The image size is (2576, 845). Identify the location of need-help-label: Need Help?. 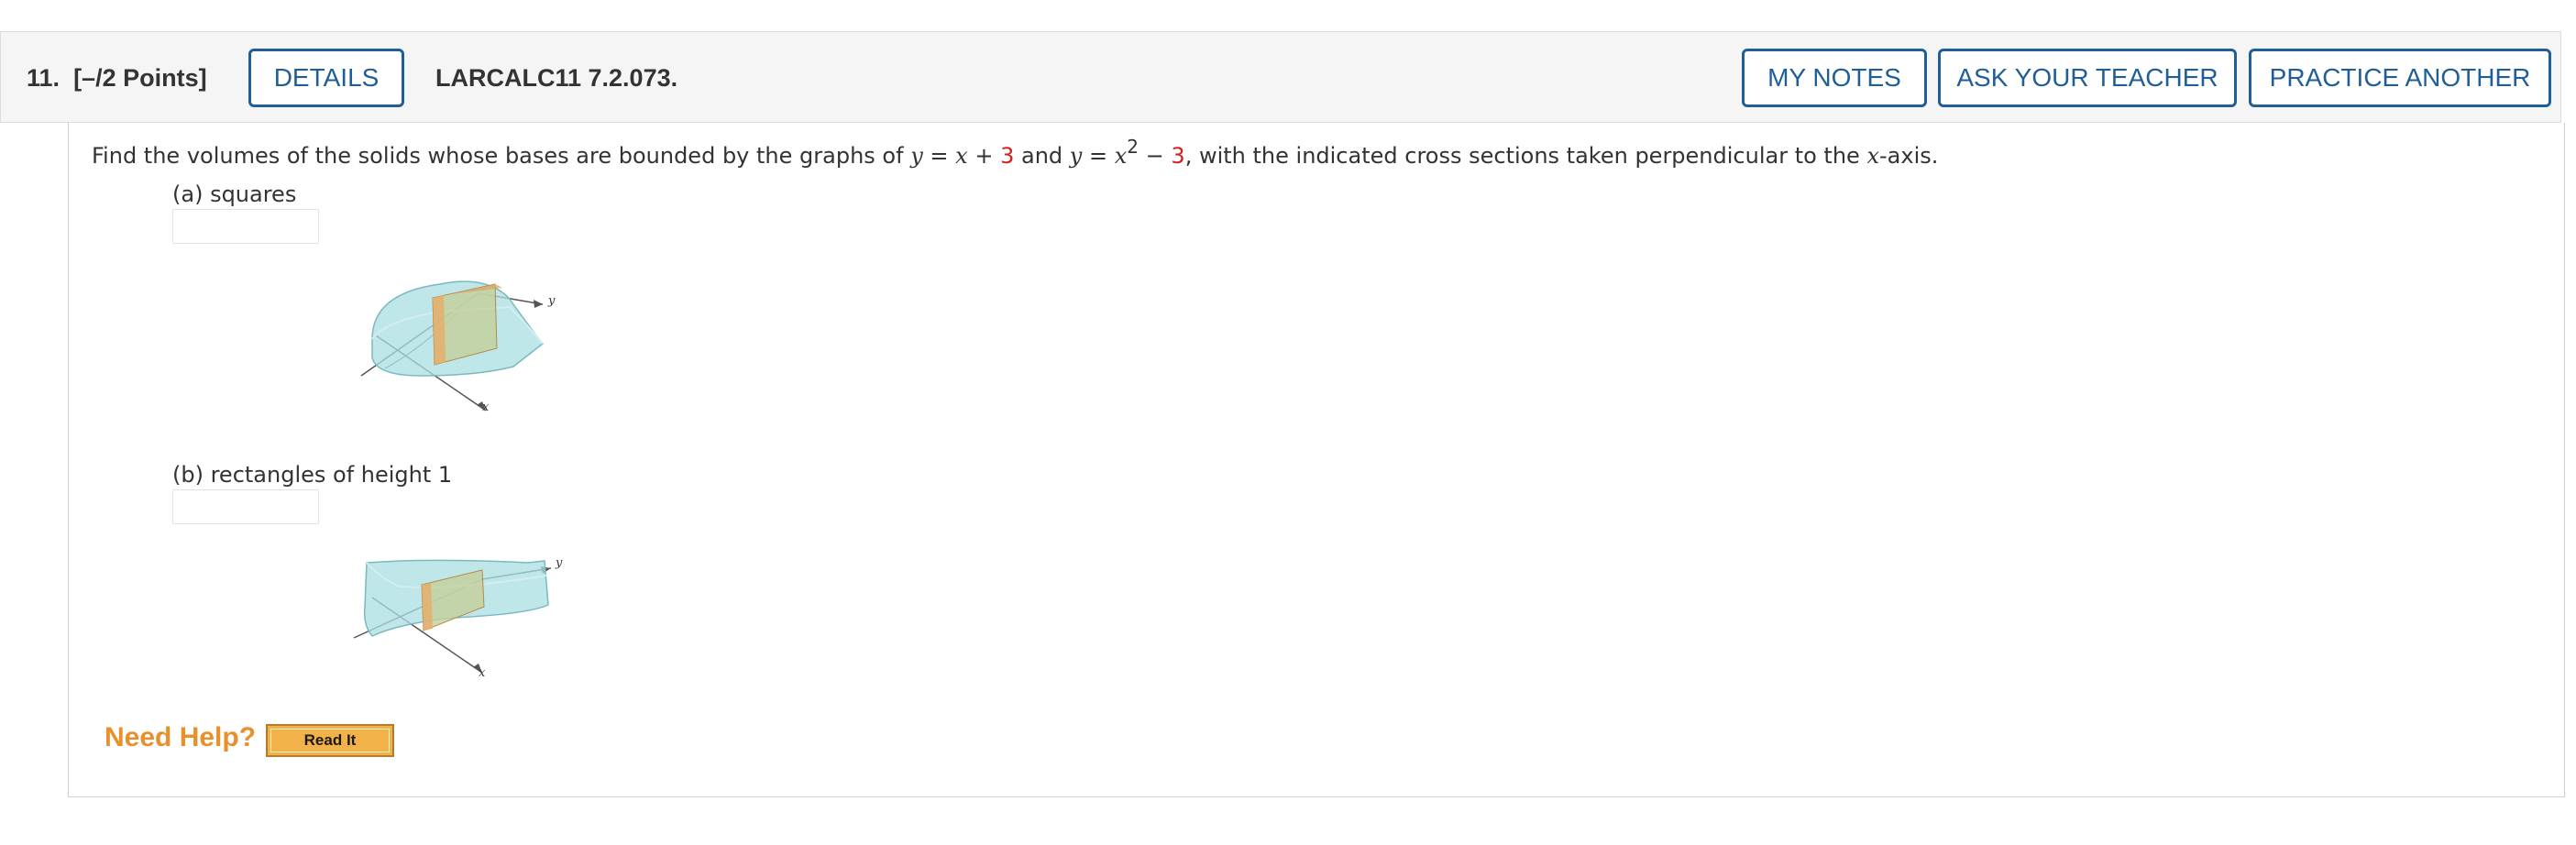
(181, 737).